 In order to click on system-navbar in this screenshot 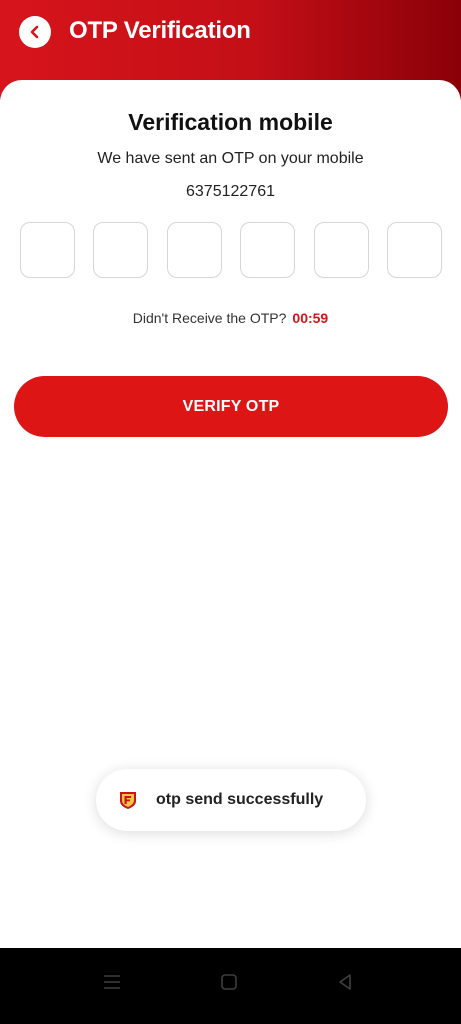, I will do `click(230, 986)`.